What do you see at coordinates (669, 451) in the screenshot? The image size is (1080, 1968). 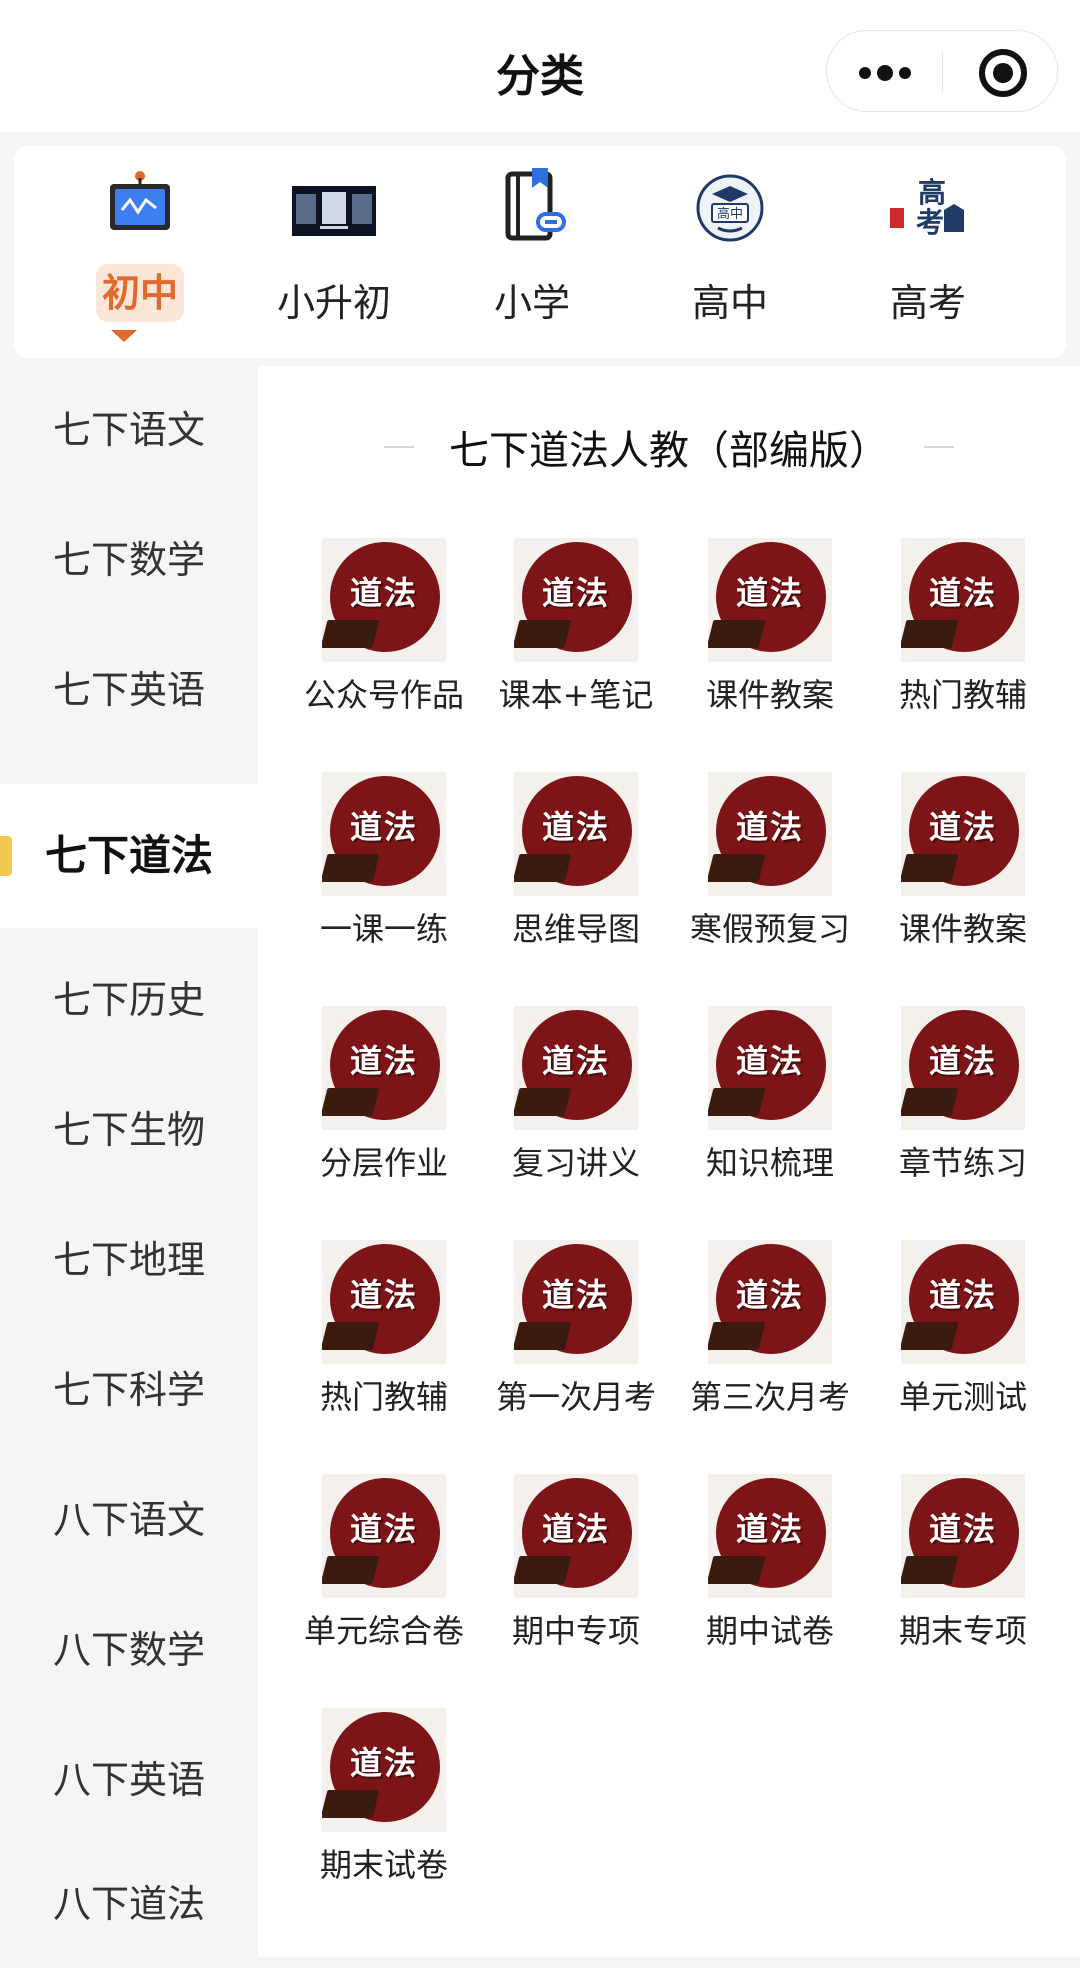 I see `section-title: 七下道法人教（部编版）` at bounding box center [669, 451].